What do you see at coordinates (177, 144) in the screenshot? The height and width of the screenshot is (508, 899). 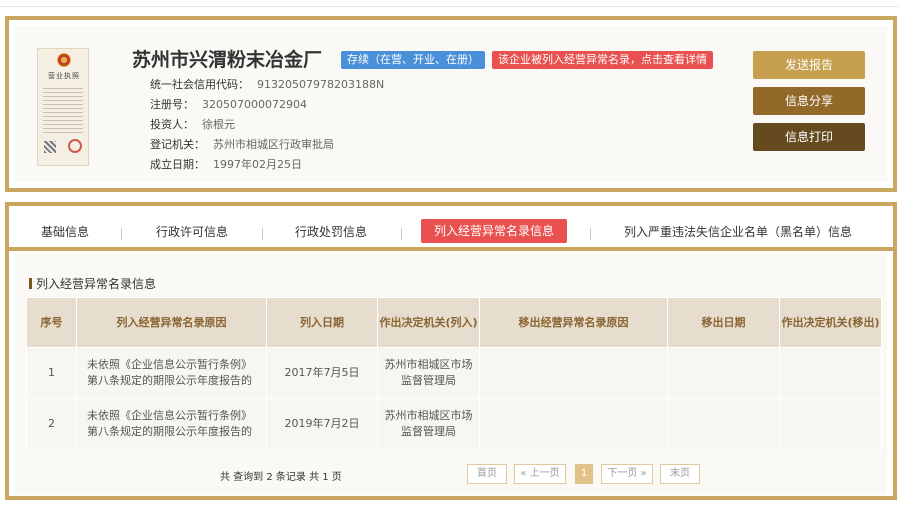 I see `info-label: 登记机关：` at bounding box center [177, 144].